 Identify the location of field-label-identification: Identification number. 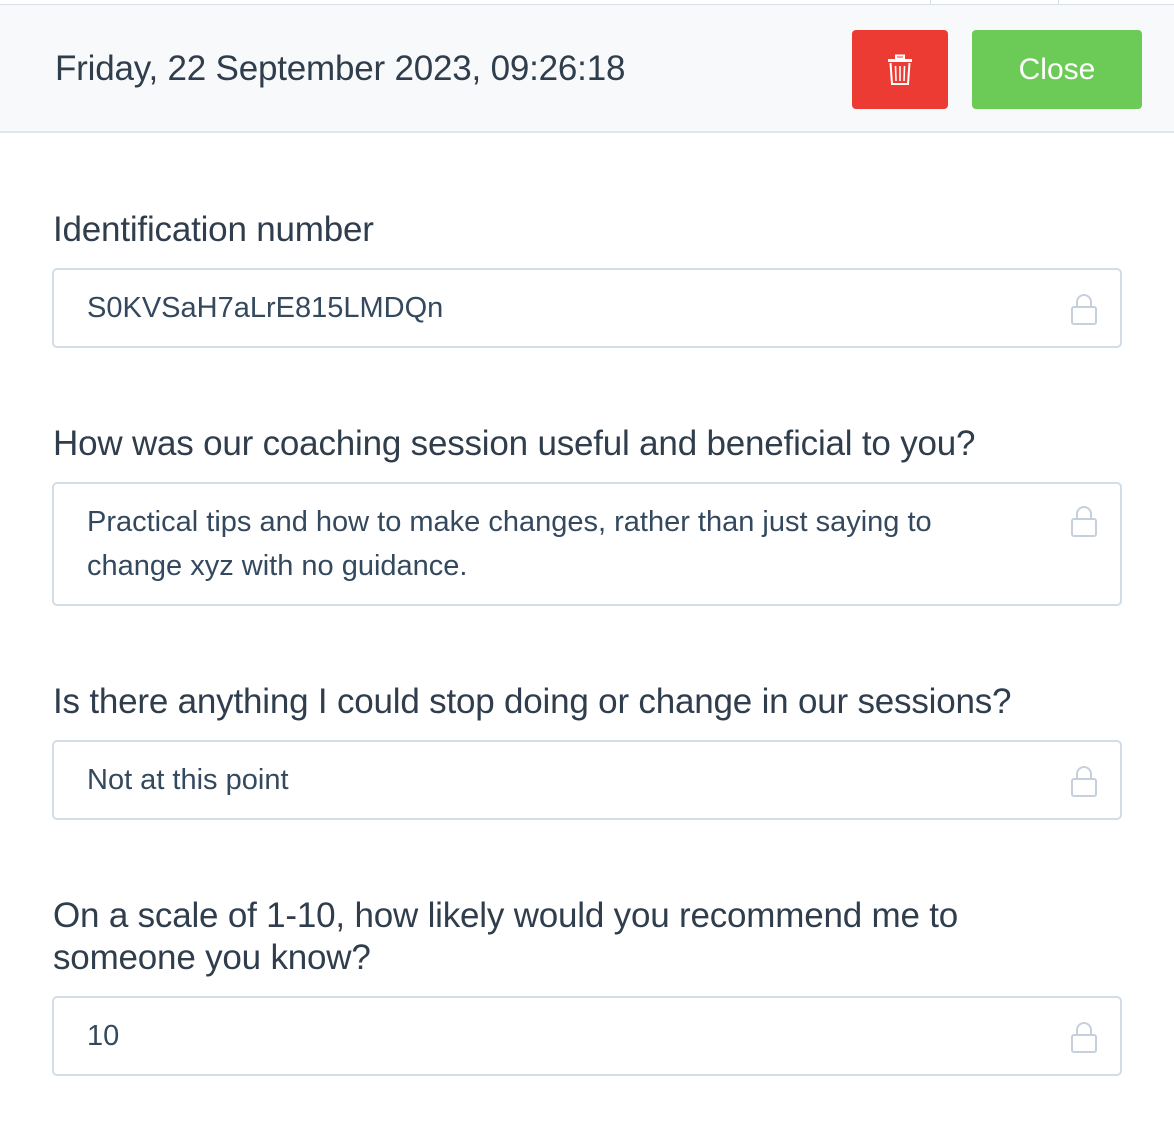
(213, 229).